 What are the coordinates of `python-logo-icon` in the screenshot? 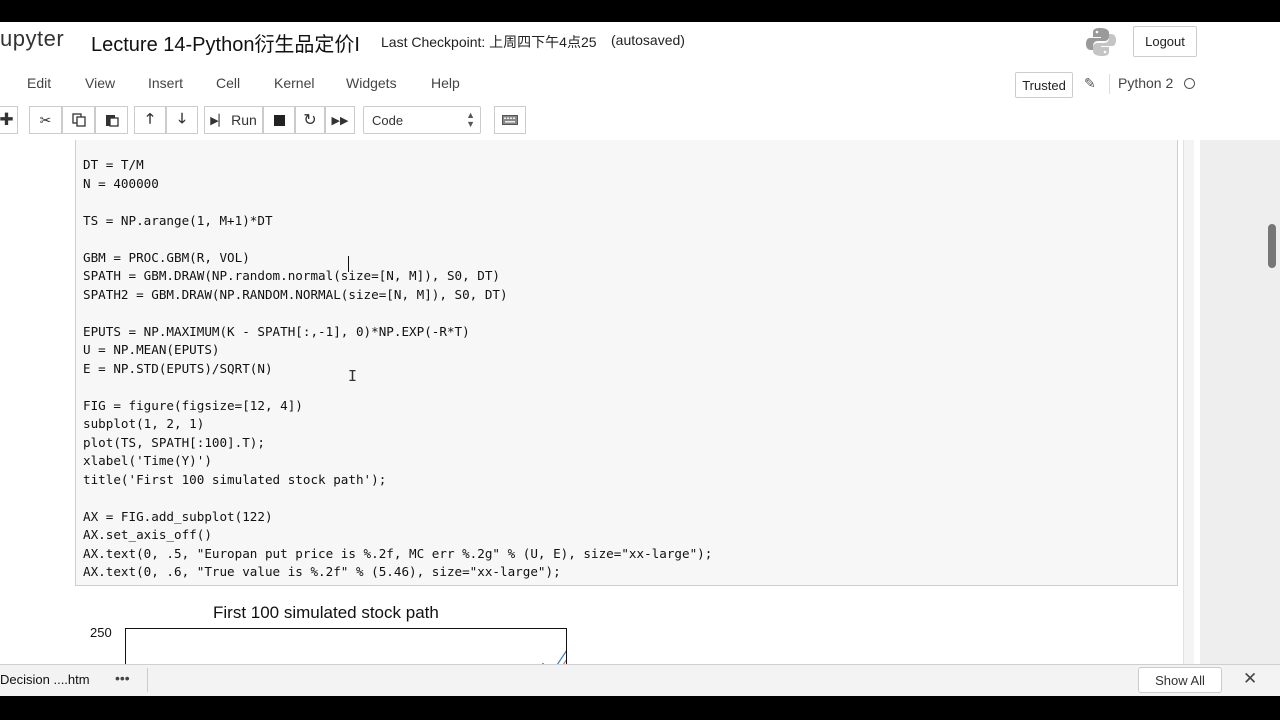 It's located at (1101, 42).